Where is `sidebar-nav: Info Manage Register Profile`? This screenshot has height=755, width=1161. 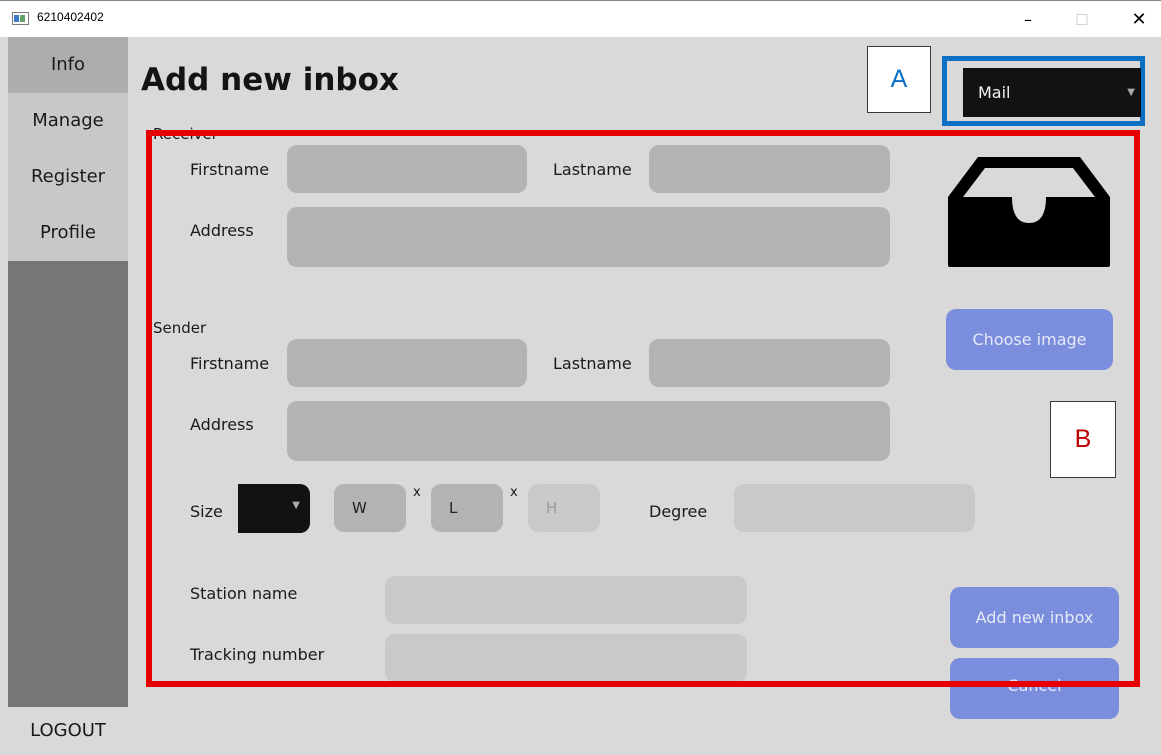
sidebar-nav: Info Manage Register Profile is located at coordinates (68, 149).